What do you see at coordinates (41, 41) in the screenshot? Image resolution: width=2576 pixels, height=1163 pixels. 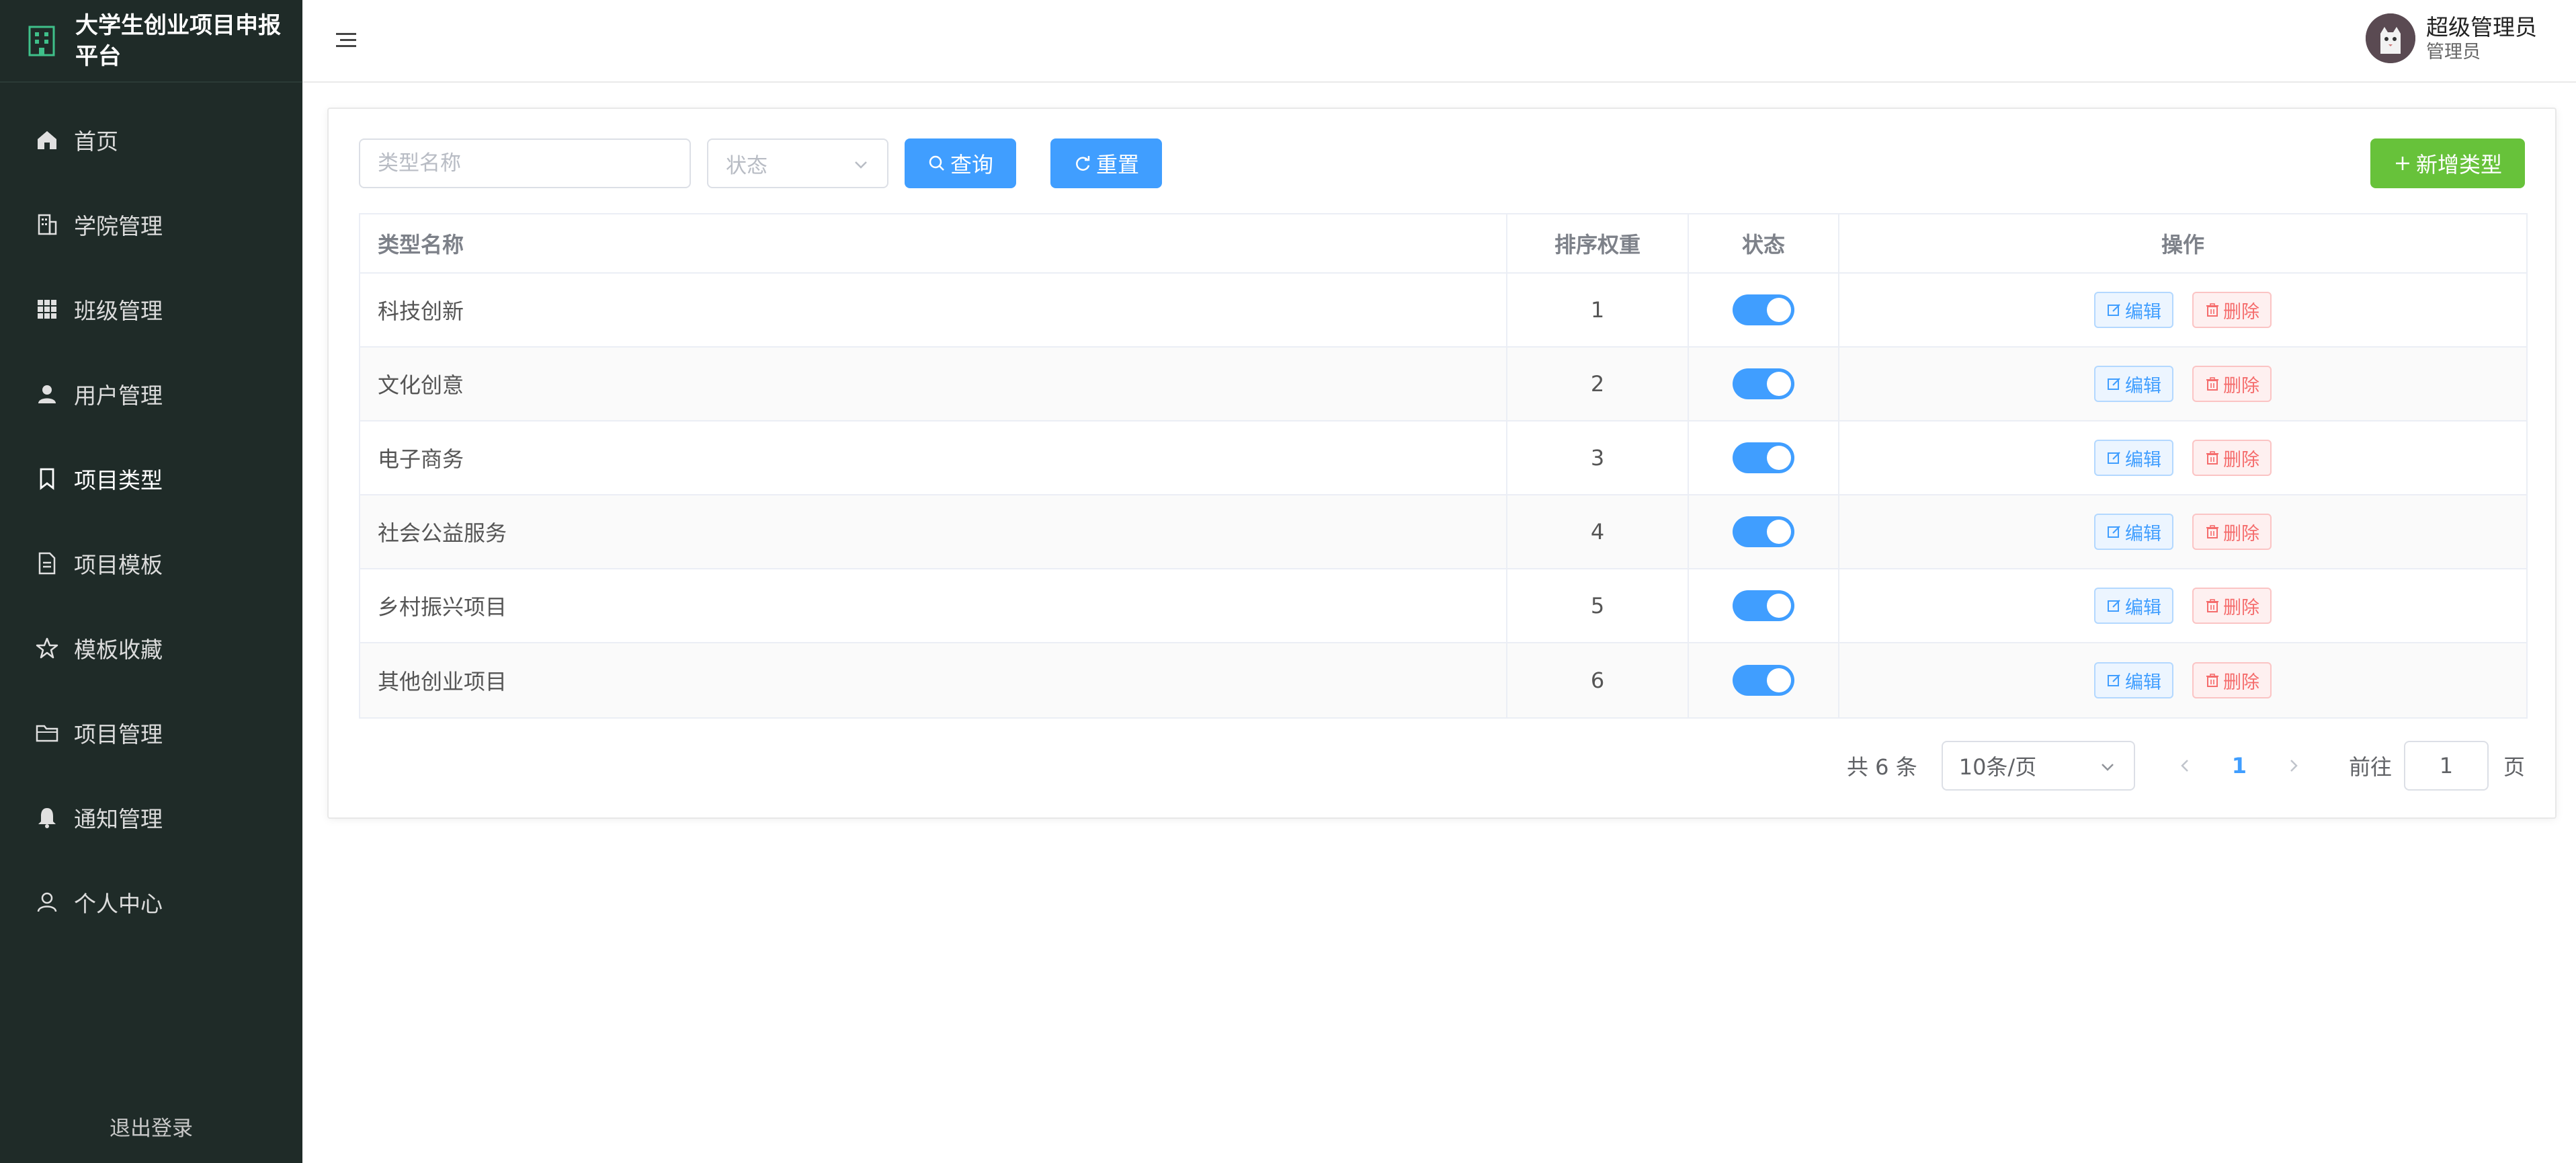 I see `building-logo-icon` at bounding box center [41, 41].